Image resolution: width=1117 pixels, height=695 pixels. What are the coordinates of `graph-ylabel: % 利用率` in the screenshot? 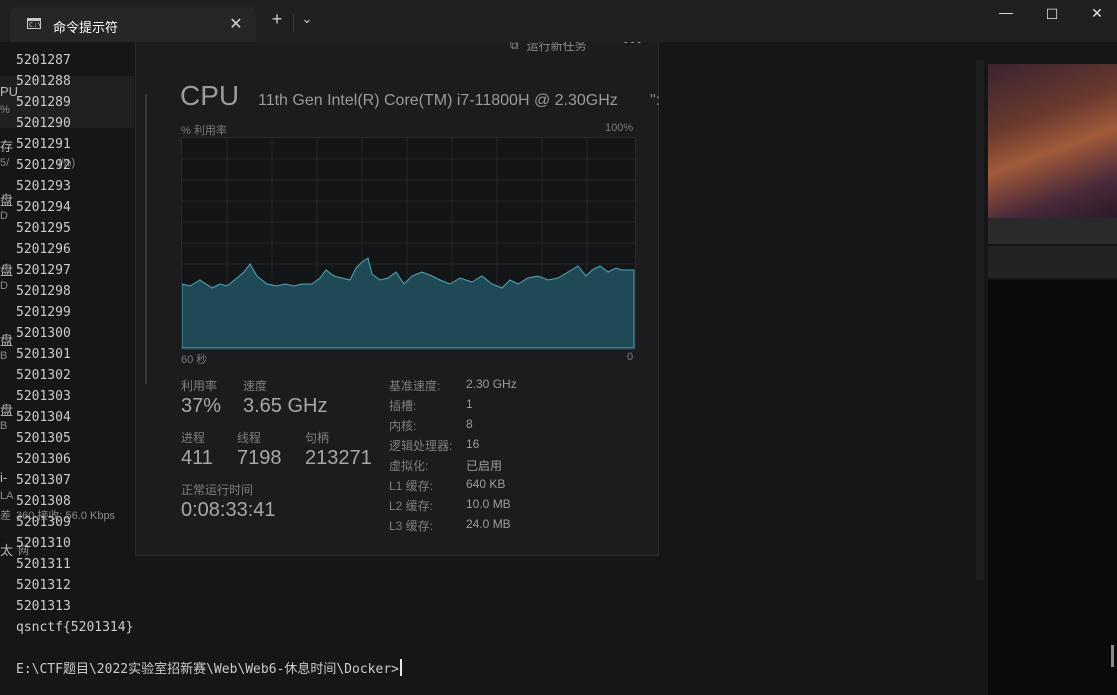 It's located at (204, 131).